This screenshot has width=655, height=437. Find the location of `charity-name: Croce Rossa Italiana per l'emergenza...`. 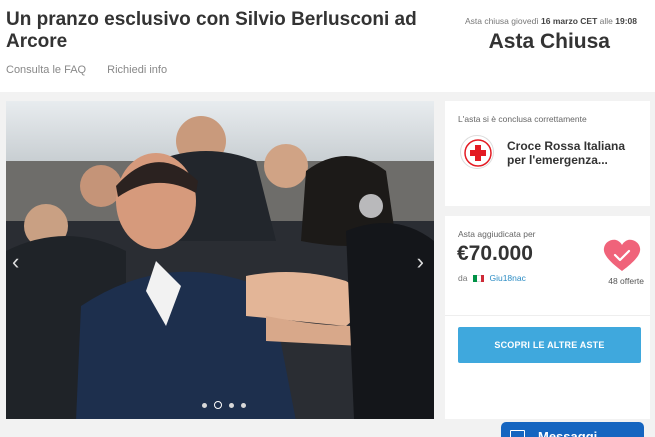

charity-name: Croce Rossa Italiana per l'emergenza... is located at coordinates (572, 153).